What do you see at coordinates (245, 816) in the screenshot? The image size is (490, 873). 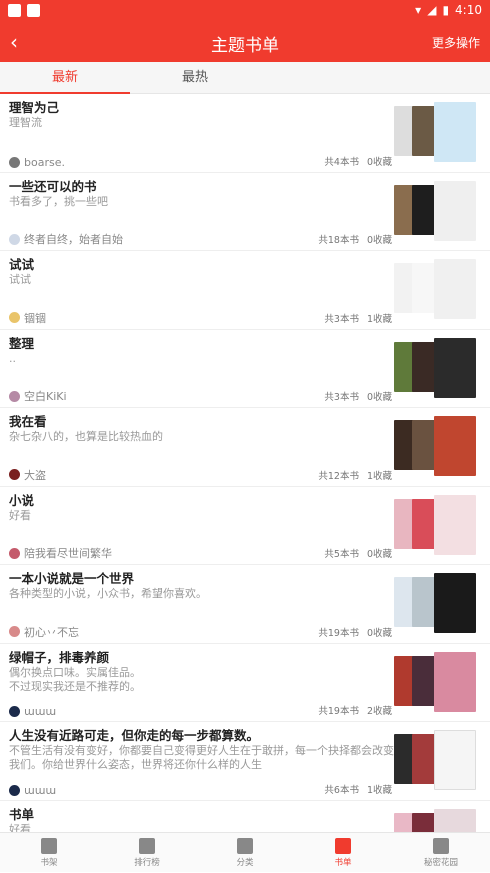 I see `list-item: 书单 好看` at bounding box center [245, 816].